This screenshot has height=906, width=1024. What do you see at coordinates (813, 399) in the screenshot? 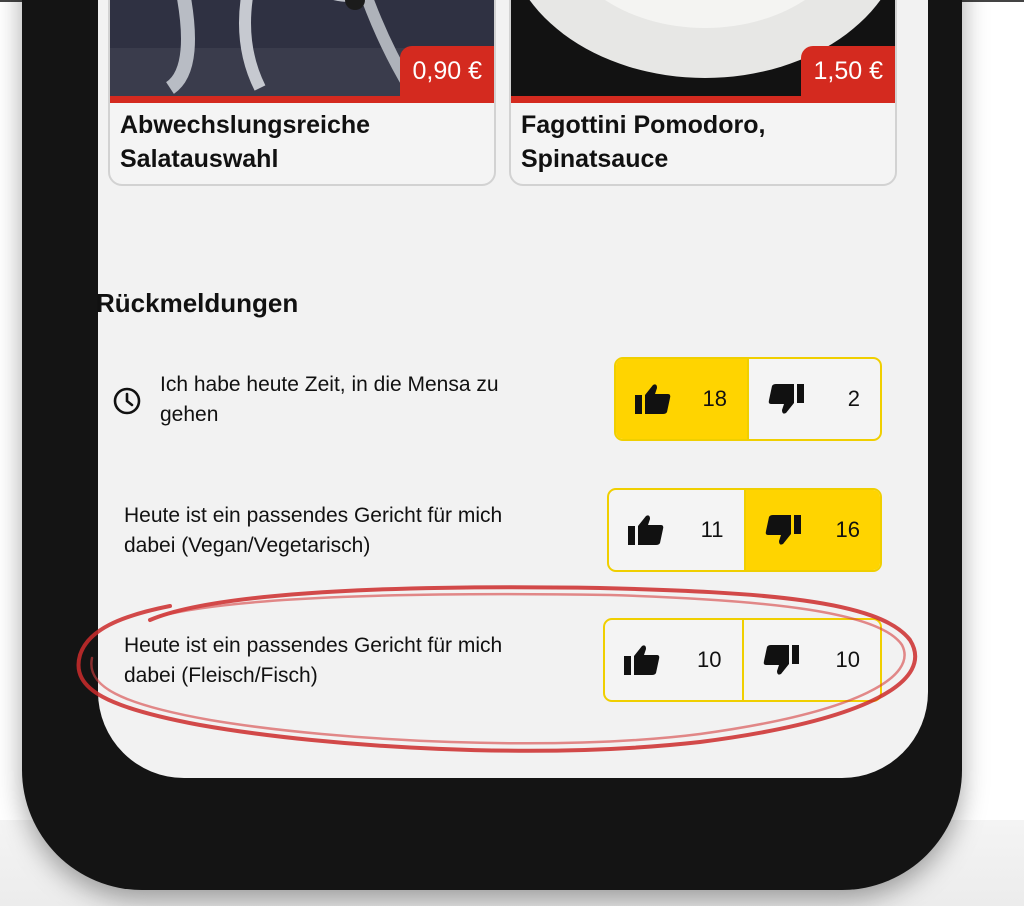
I see `thumbs-down-button: 2` at bounding box center [813, 399].